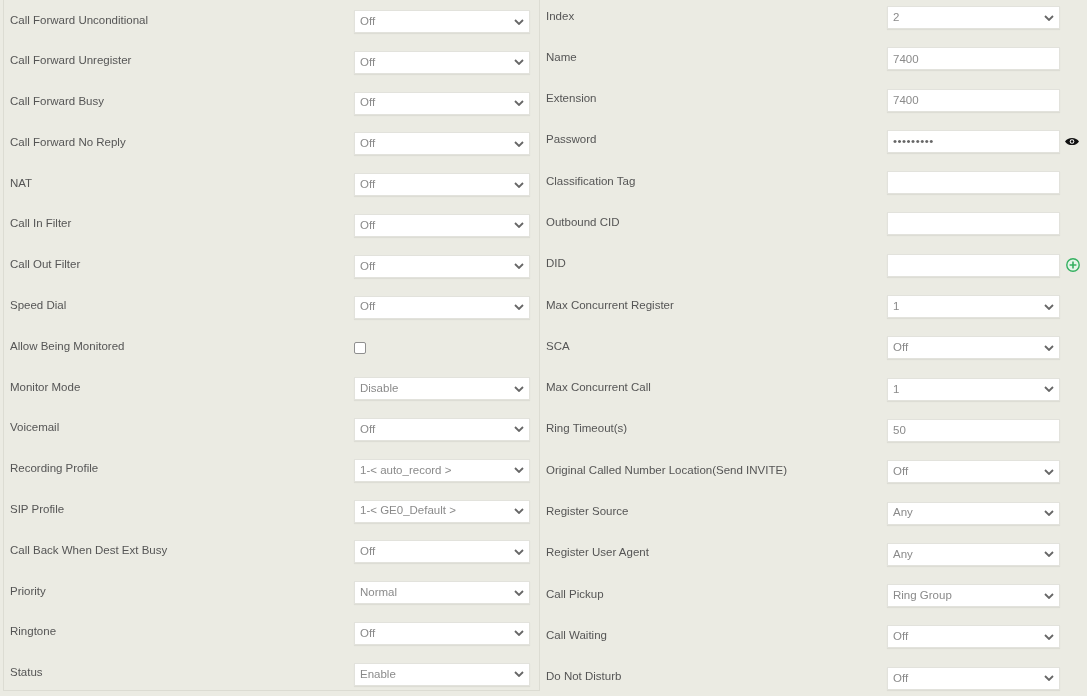 Image resolution: width=1087 pixels, height=696 pixels. Describe the element at coordinates (55, 468) in the screenshot. I see `field-label: Recording Profile` at that location.